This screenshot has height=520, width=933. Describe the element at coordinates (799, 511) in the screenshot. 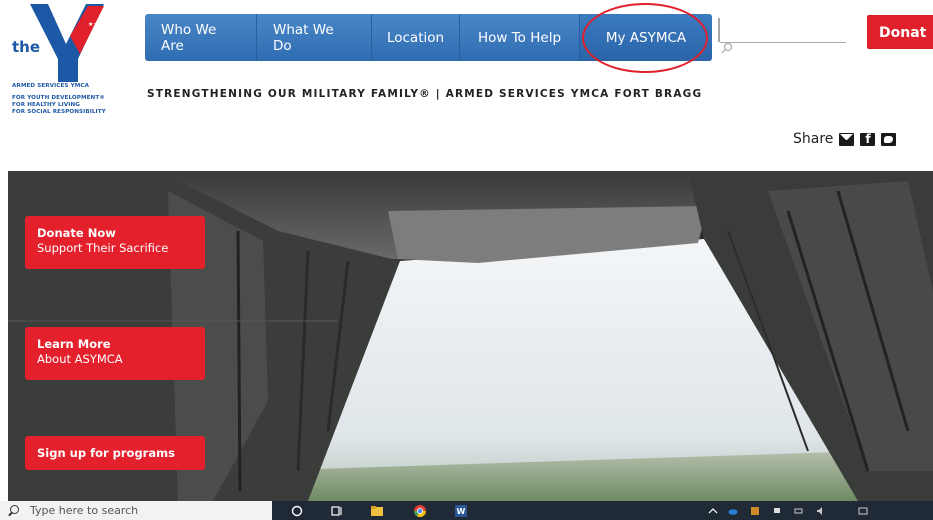

I see `battery-icon` at that location.